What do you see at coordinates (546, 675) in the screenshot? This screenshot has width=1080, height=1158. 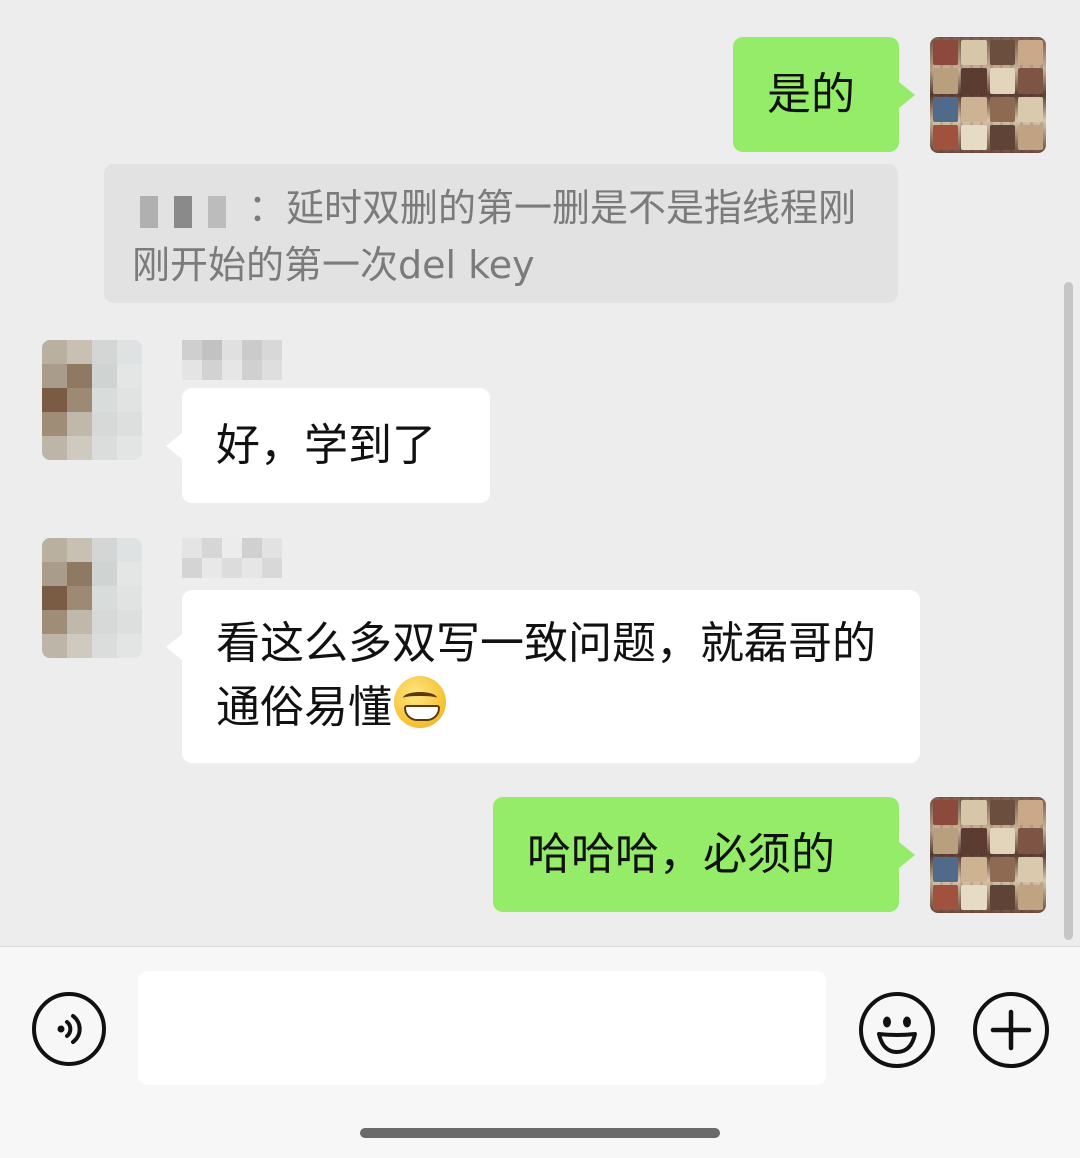 I see `message-text: 看这么多双写一致问题，就磊哥的通俗易懂` at bounding box center [546, 675].